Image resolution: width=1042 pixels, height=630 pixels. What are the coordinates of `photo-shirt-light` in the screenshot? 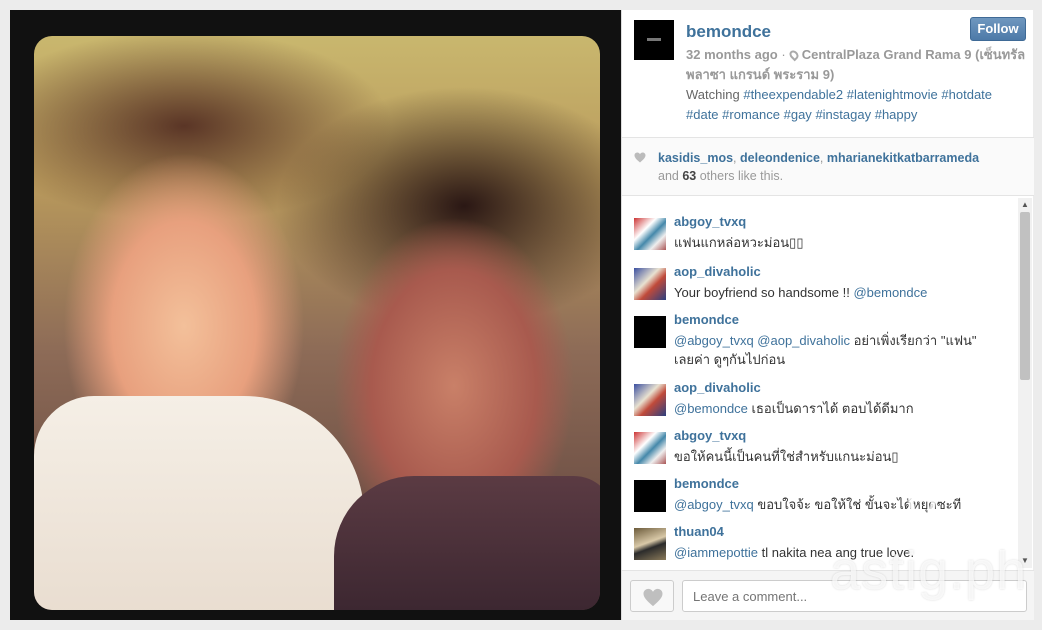 It's located at (199, 503).